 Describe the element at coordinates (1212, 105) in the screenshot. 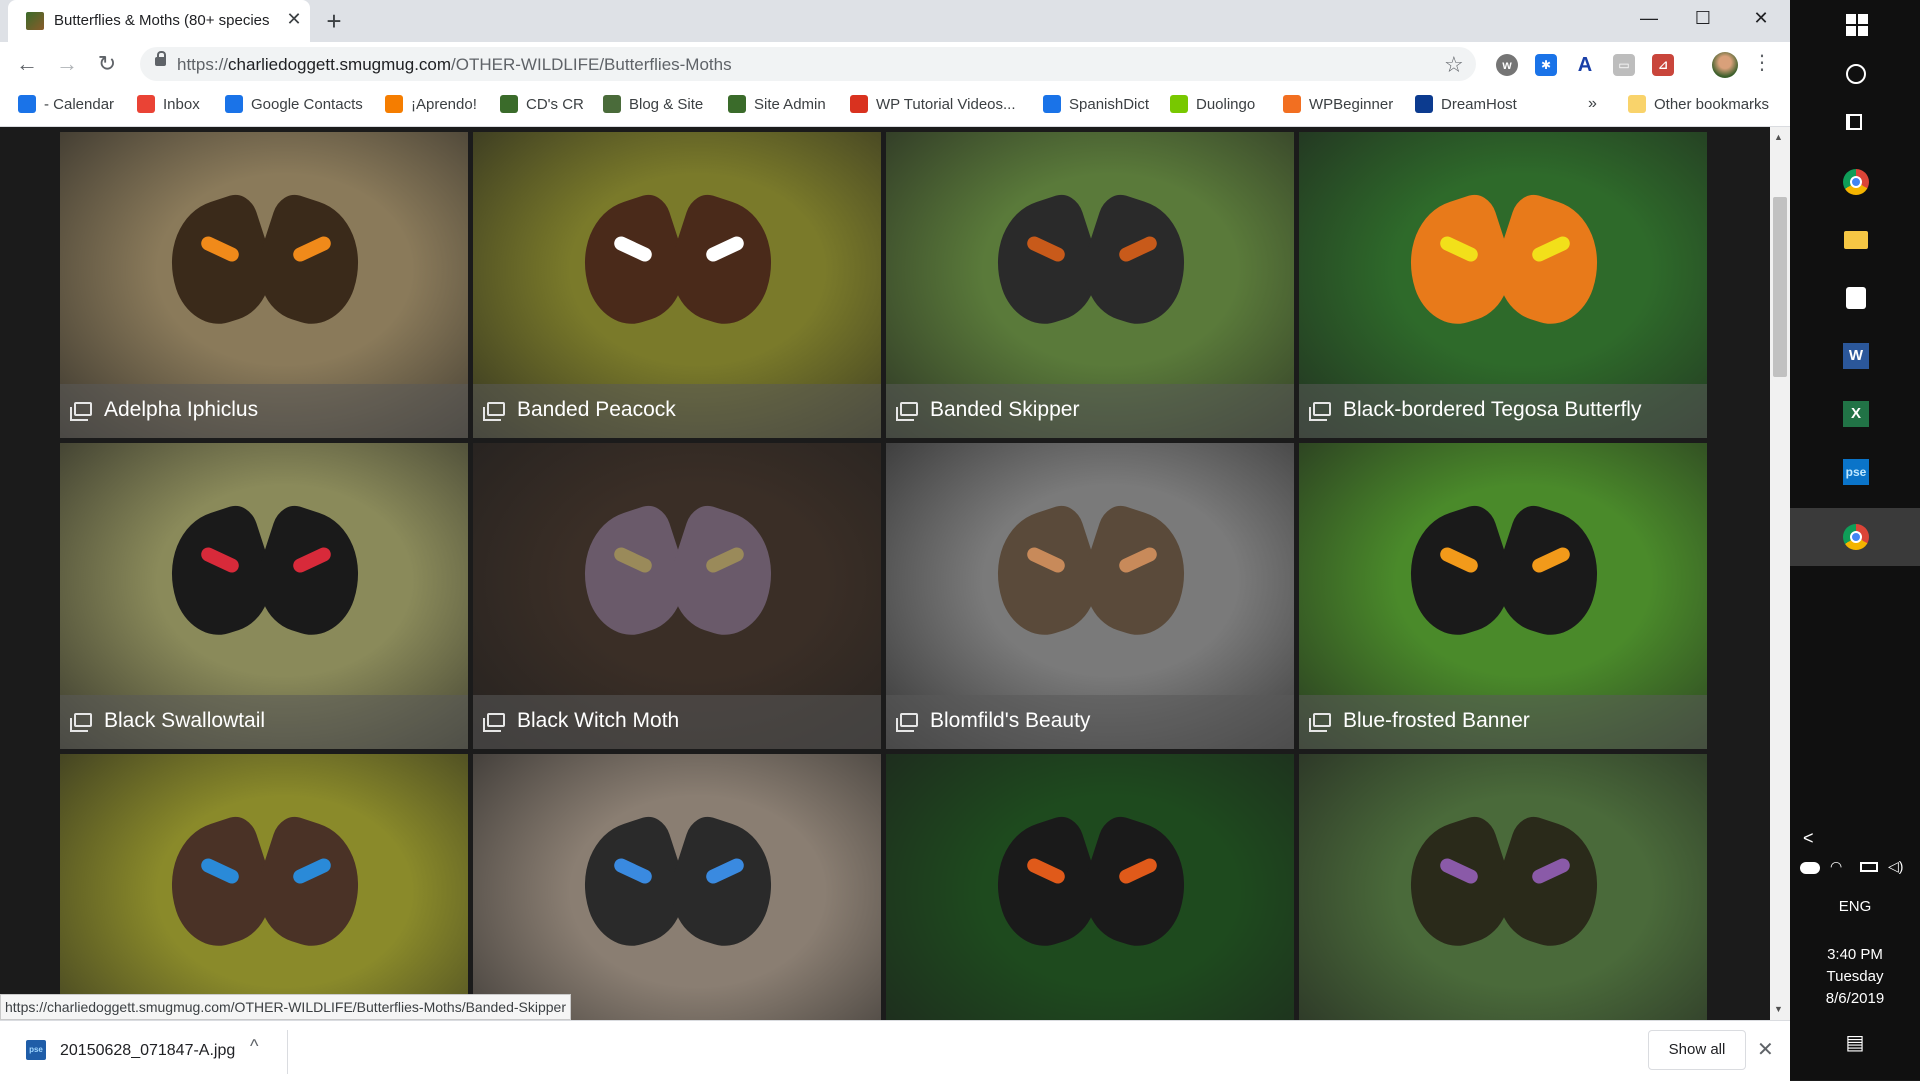

I see `bookmark-item: Duolingo` at that location.